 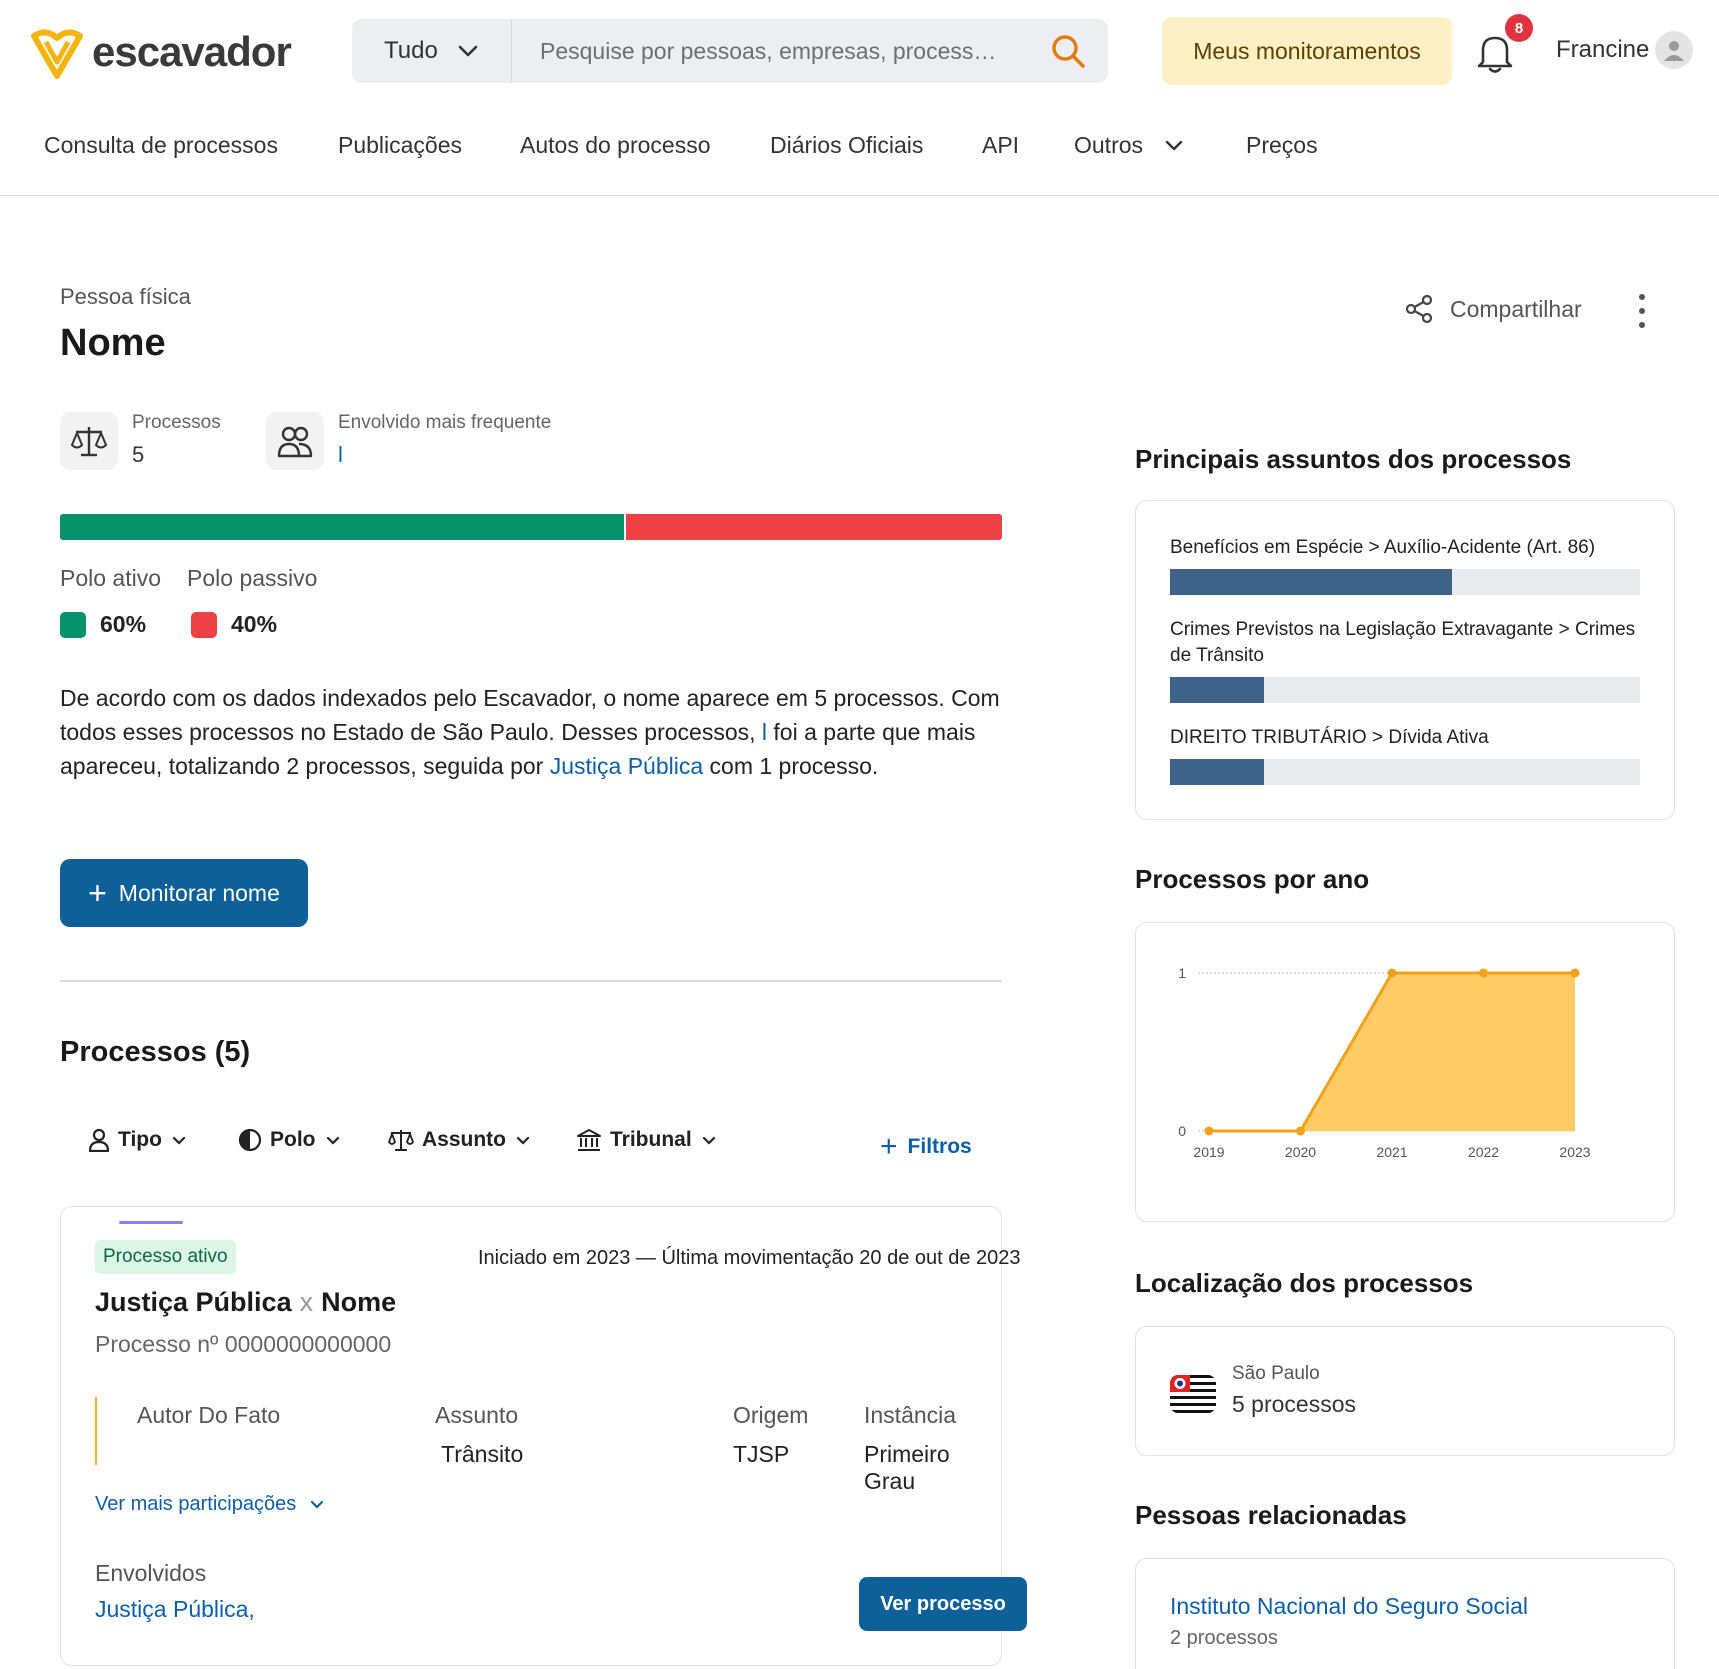 I want to click on search-type-label: Tudo, so click(x=411, y=50).